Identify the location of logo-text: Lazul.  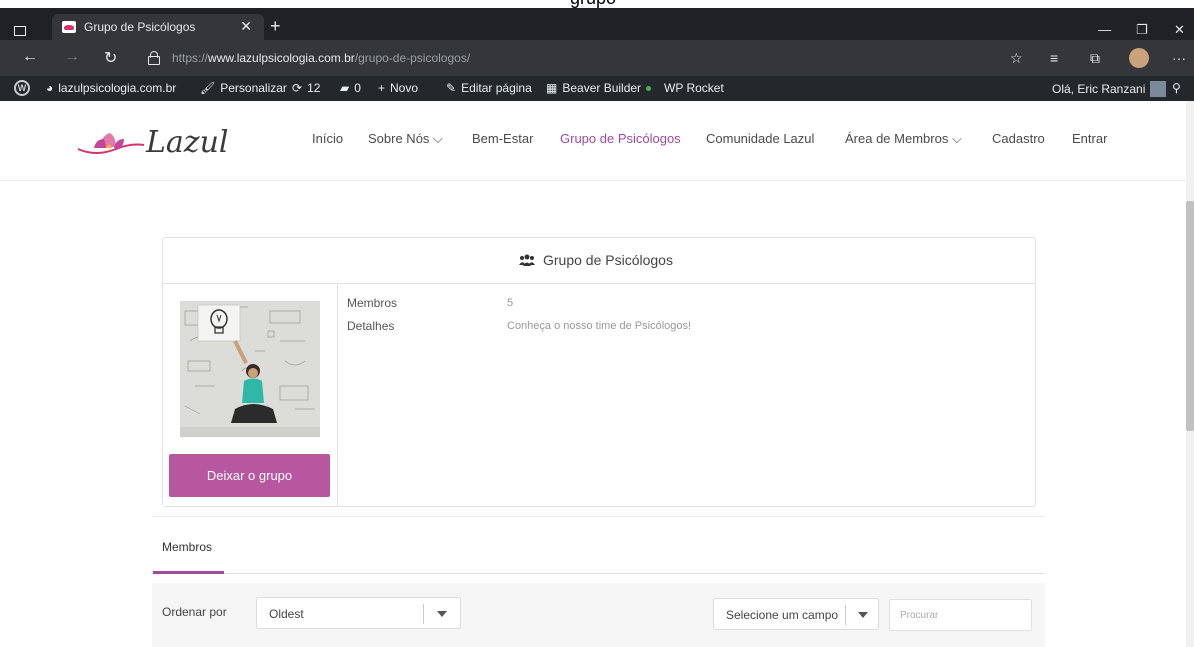
(187, 142).